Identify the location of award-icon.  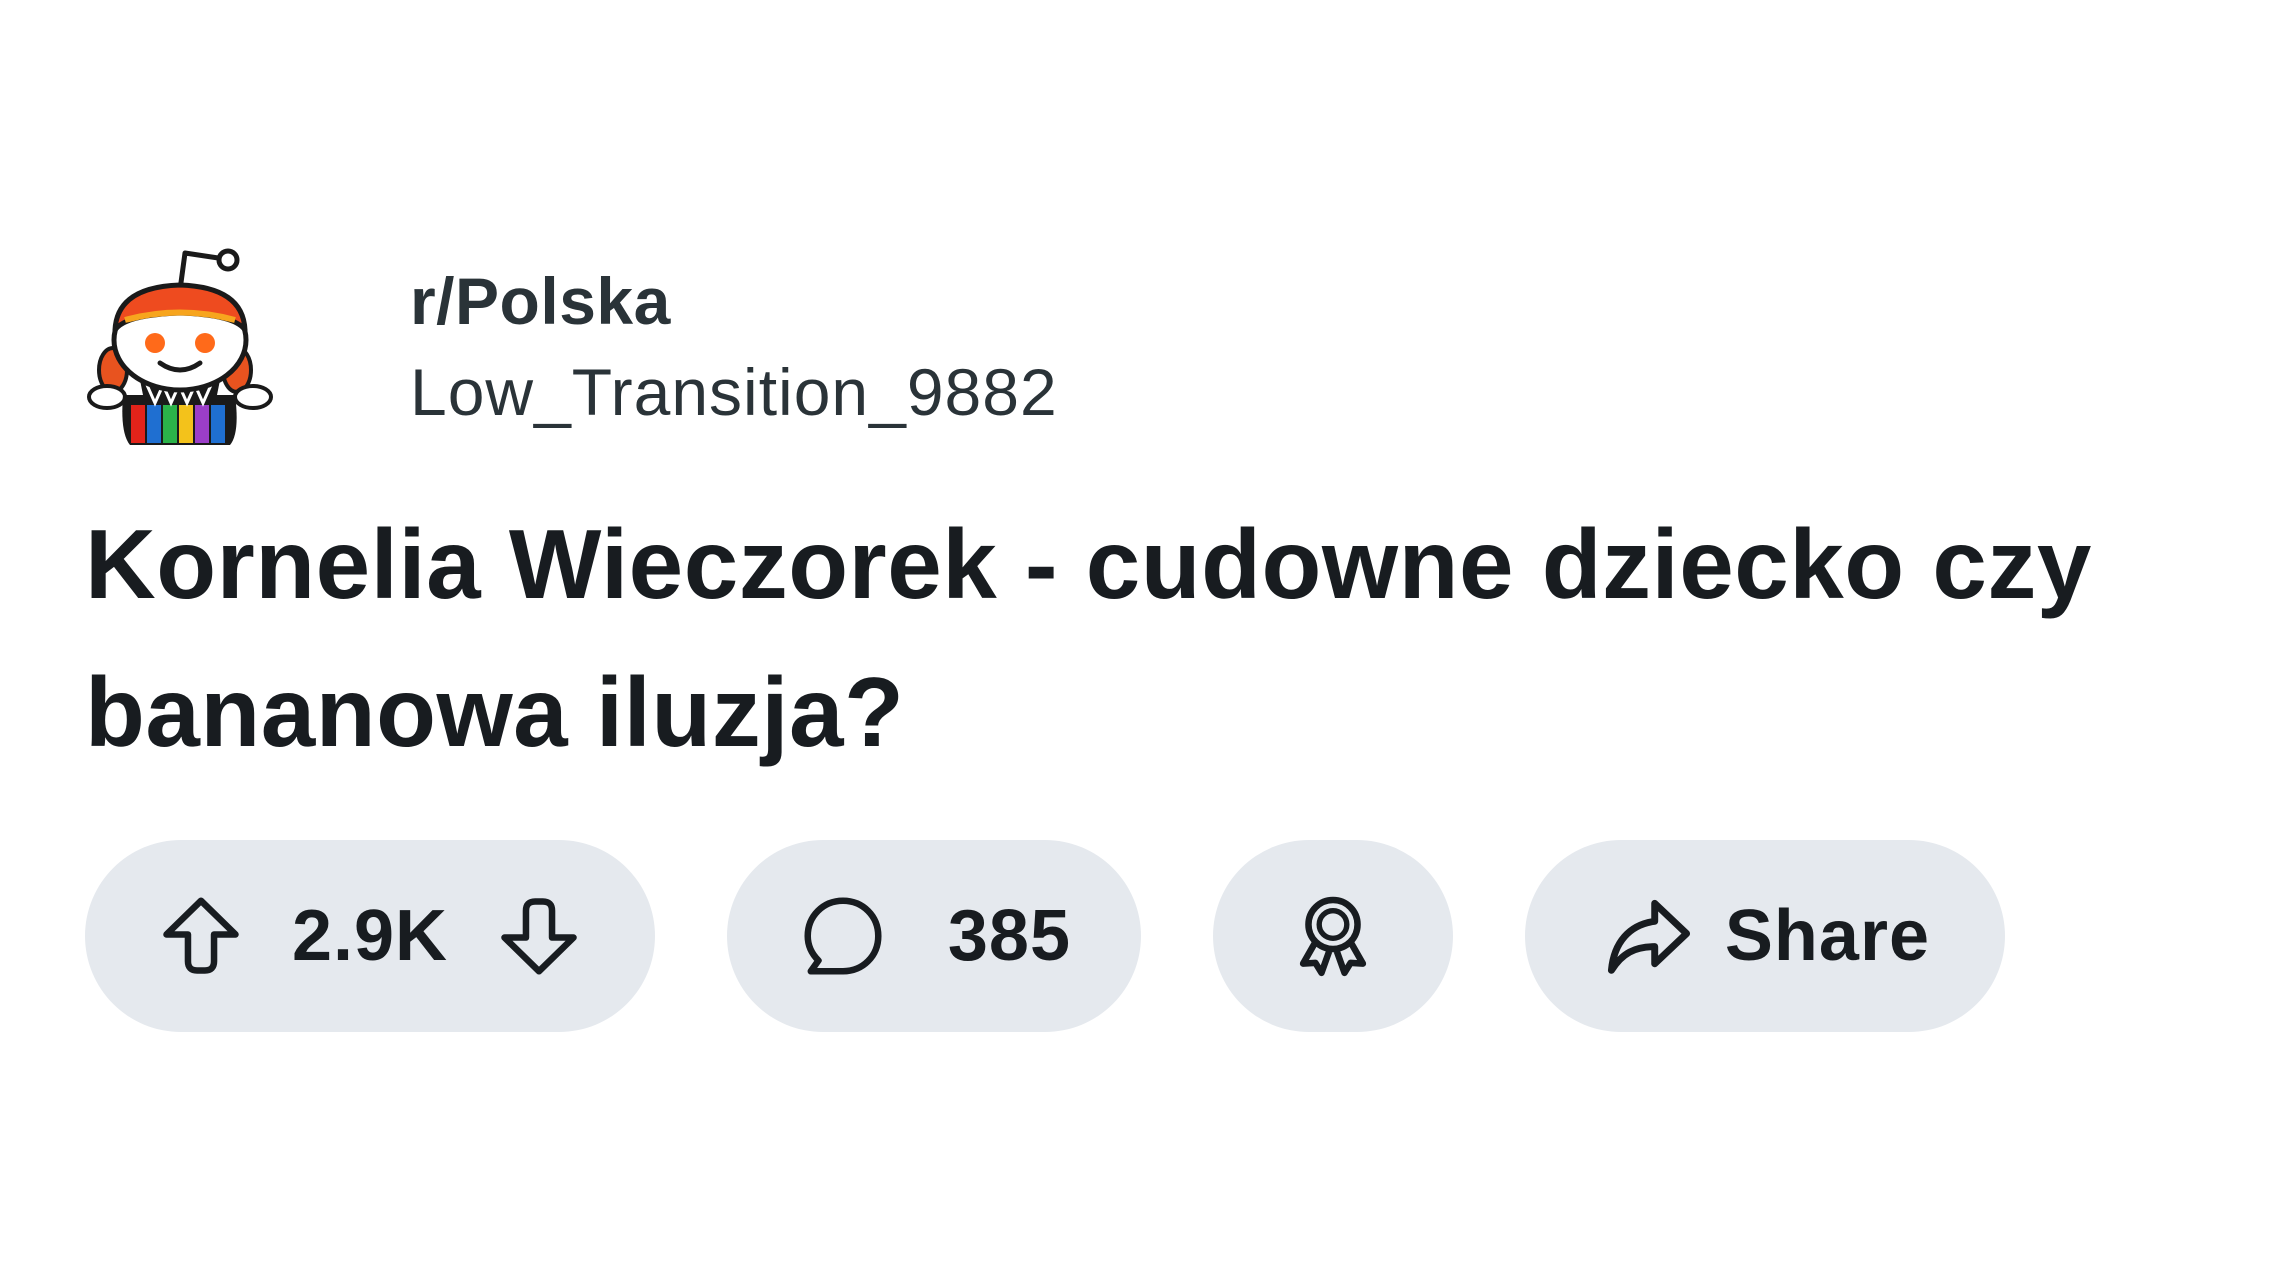
(1333, 936).